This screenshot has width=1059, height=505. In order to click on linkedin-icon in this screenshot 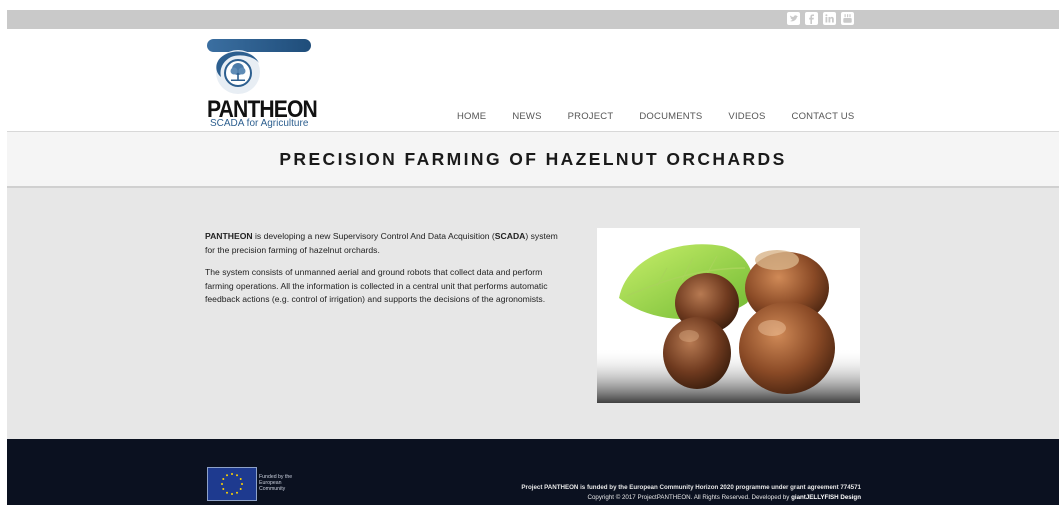, I will do `click(829, 18)`.